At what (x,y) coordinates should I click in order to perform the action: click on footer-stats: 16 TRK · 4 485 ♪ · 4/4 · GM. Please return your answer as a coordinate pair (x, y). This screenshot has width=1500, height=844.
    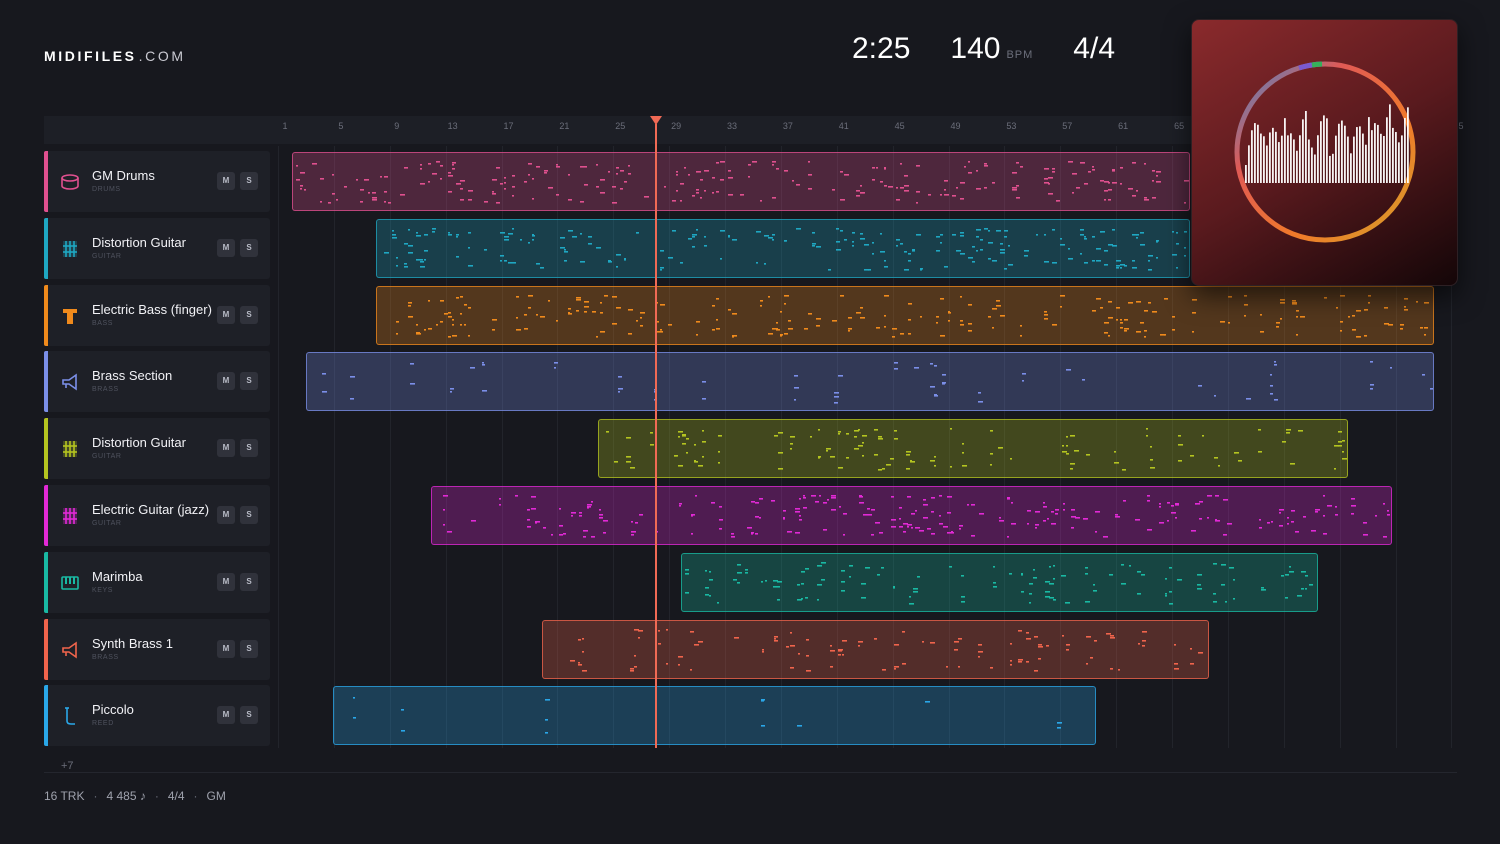
    Looking at the image, I should click on (135, 796).